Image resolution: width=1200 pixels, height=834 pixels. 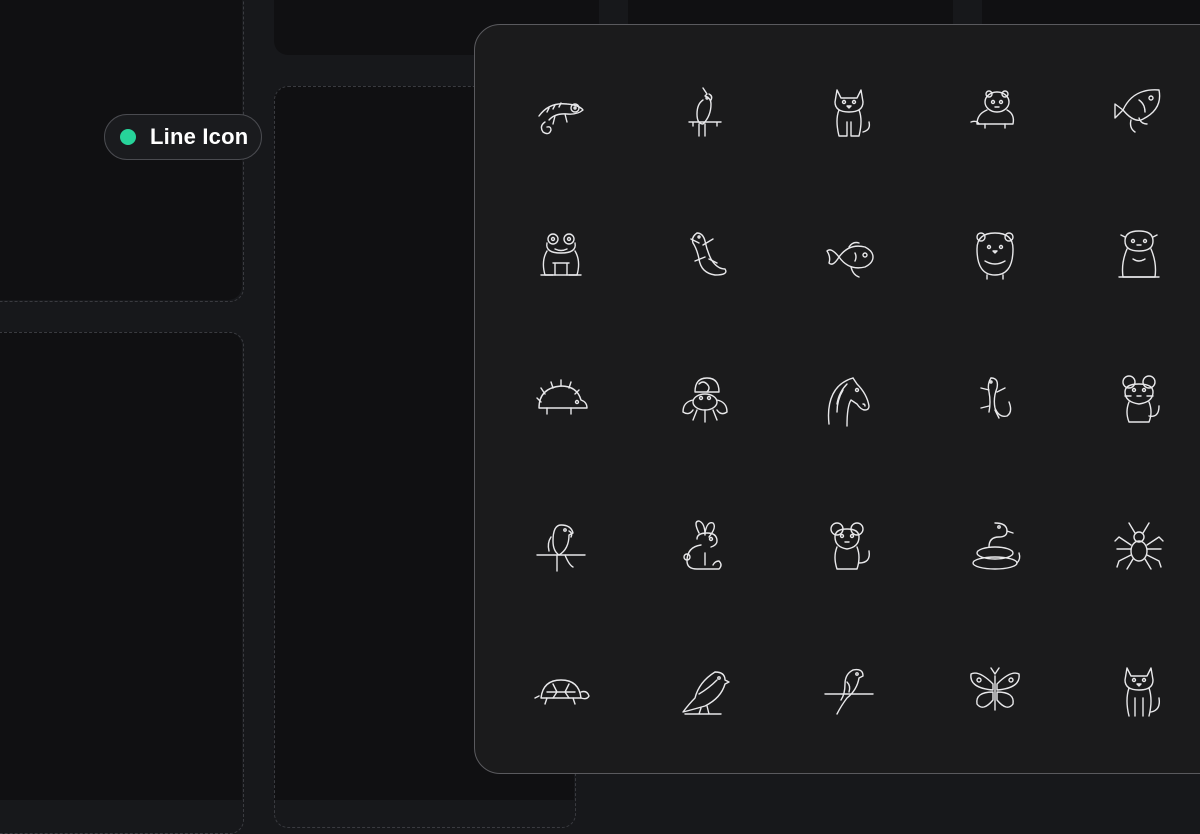 What do you see at coordinates (561, 547) in the screenshot?
I see `parrot-icon` at bounding box center [561, 547].